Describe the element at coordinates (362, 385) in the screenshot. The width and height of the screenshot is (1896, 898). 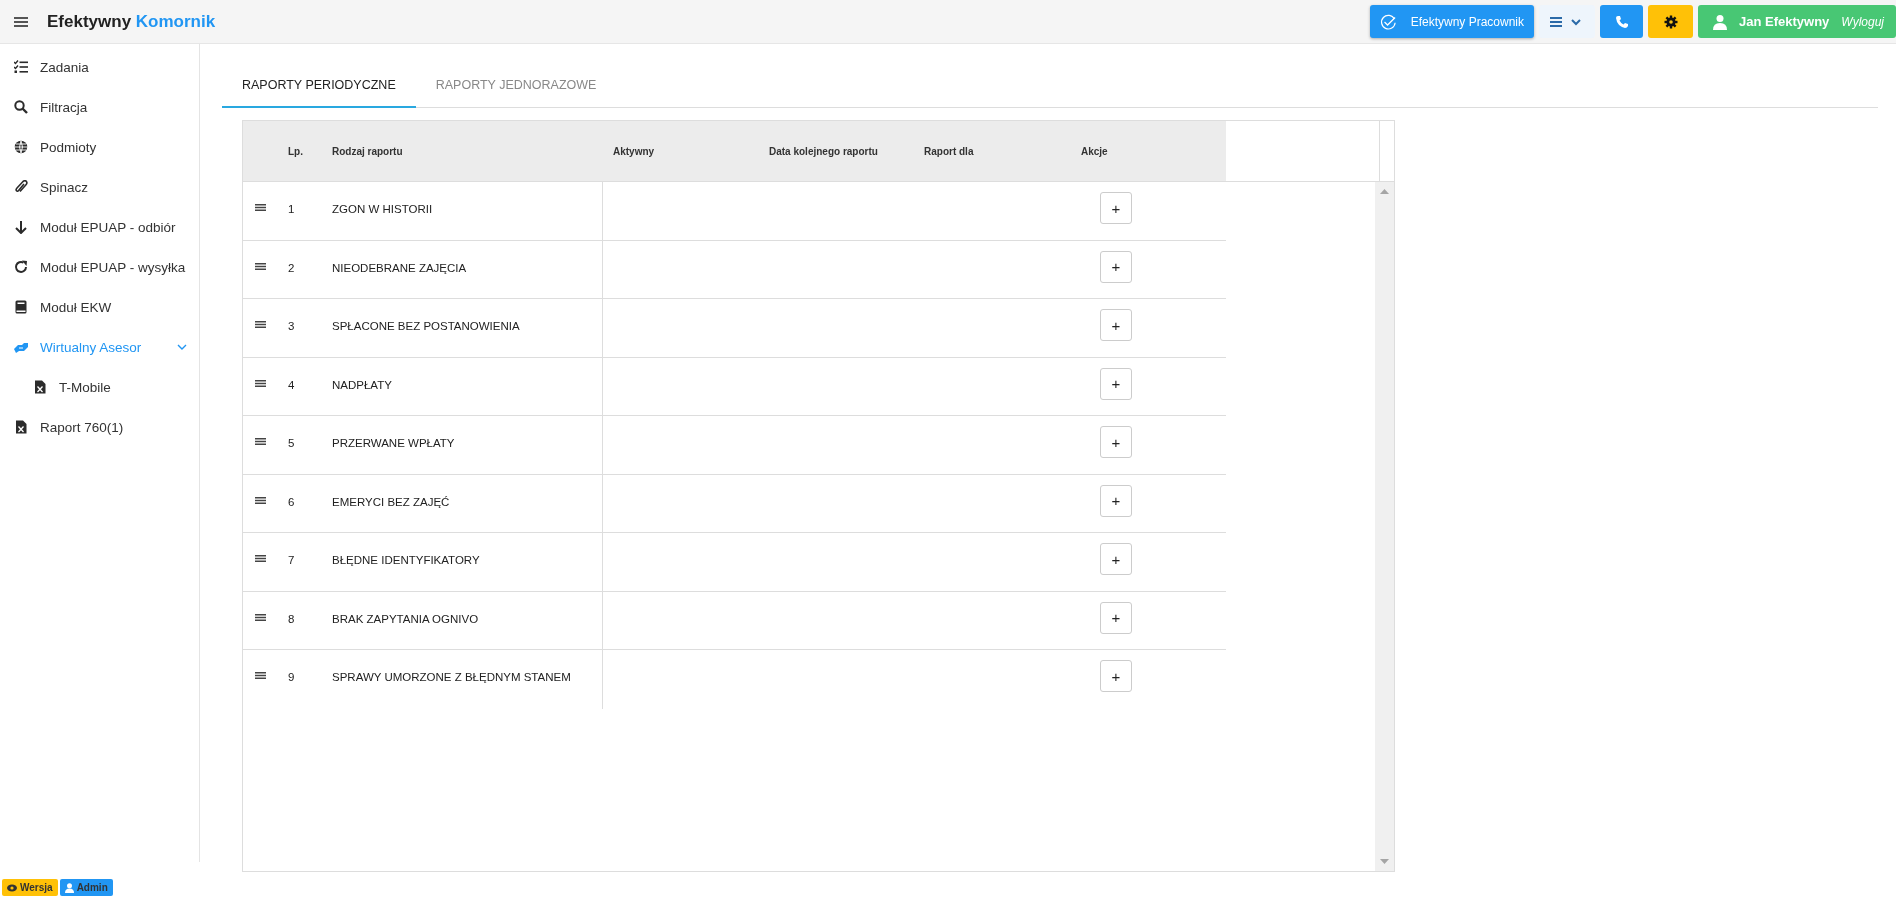
I see `table-cell-text: NADPŁATY` at that location.